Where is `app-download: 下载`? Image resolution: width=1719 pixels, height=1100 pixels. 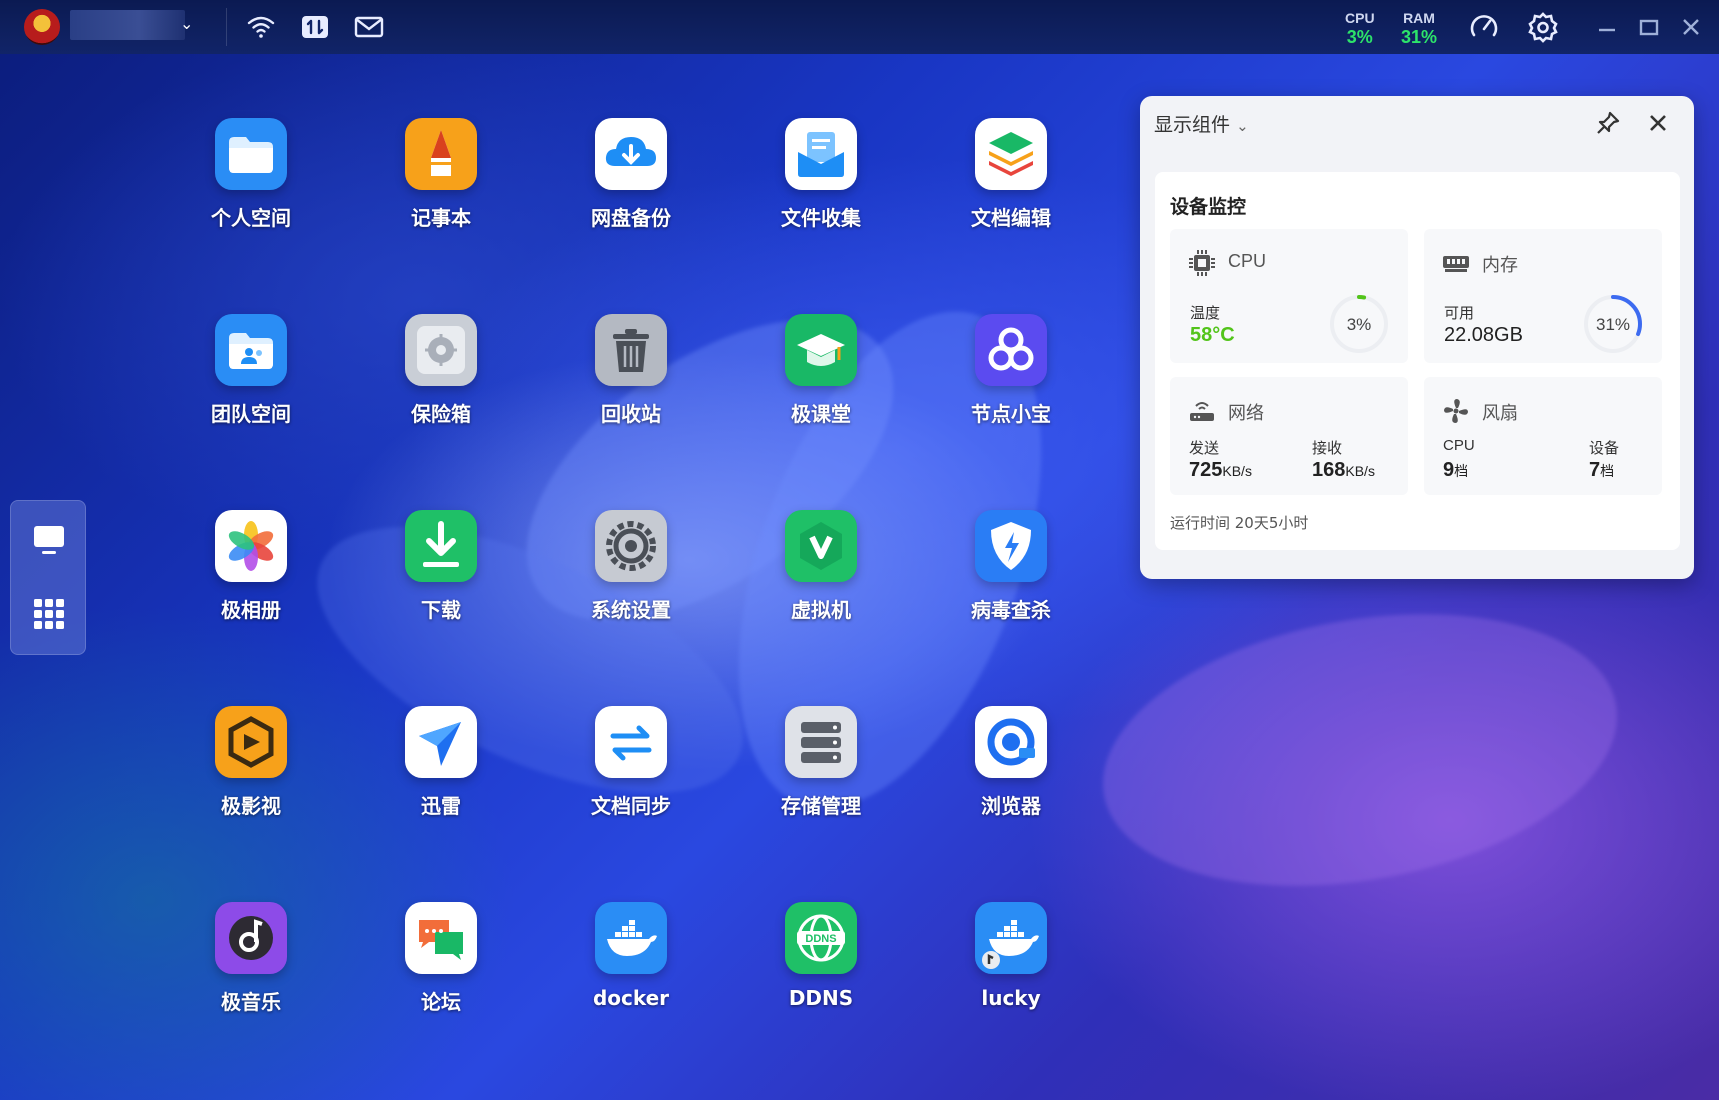 app-download: 下载 is located at coordinates (441, 566).